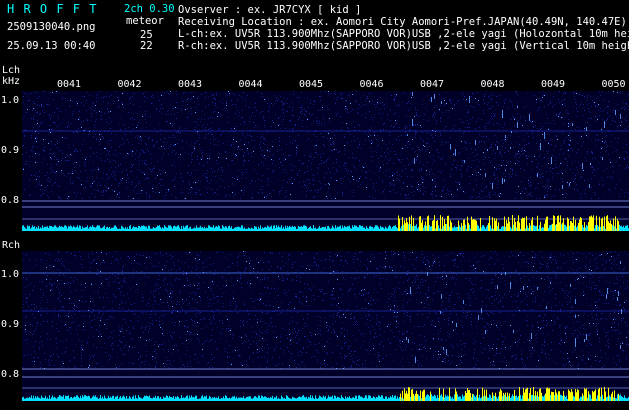  I want to click on datetime-label: 25.09.13 00:40, so click(51, 46).